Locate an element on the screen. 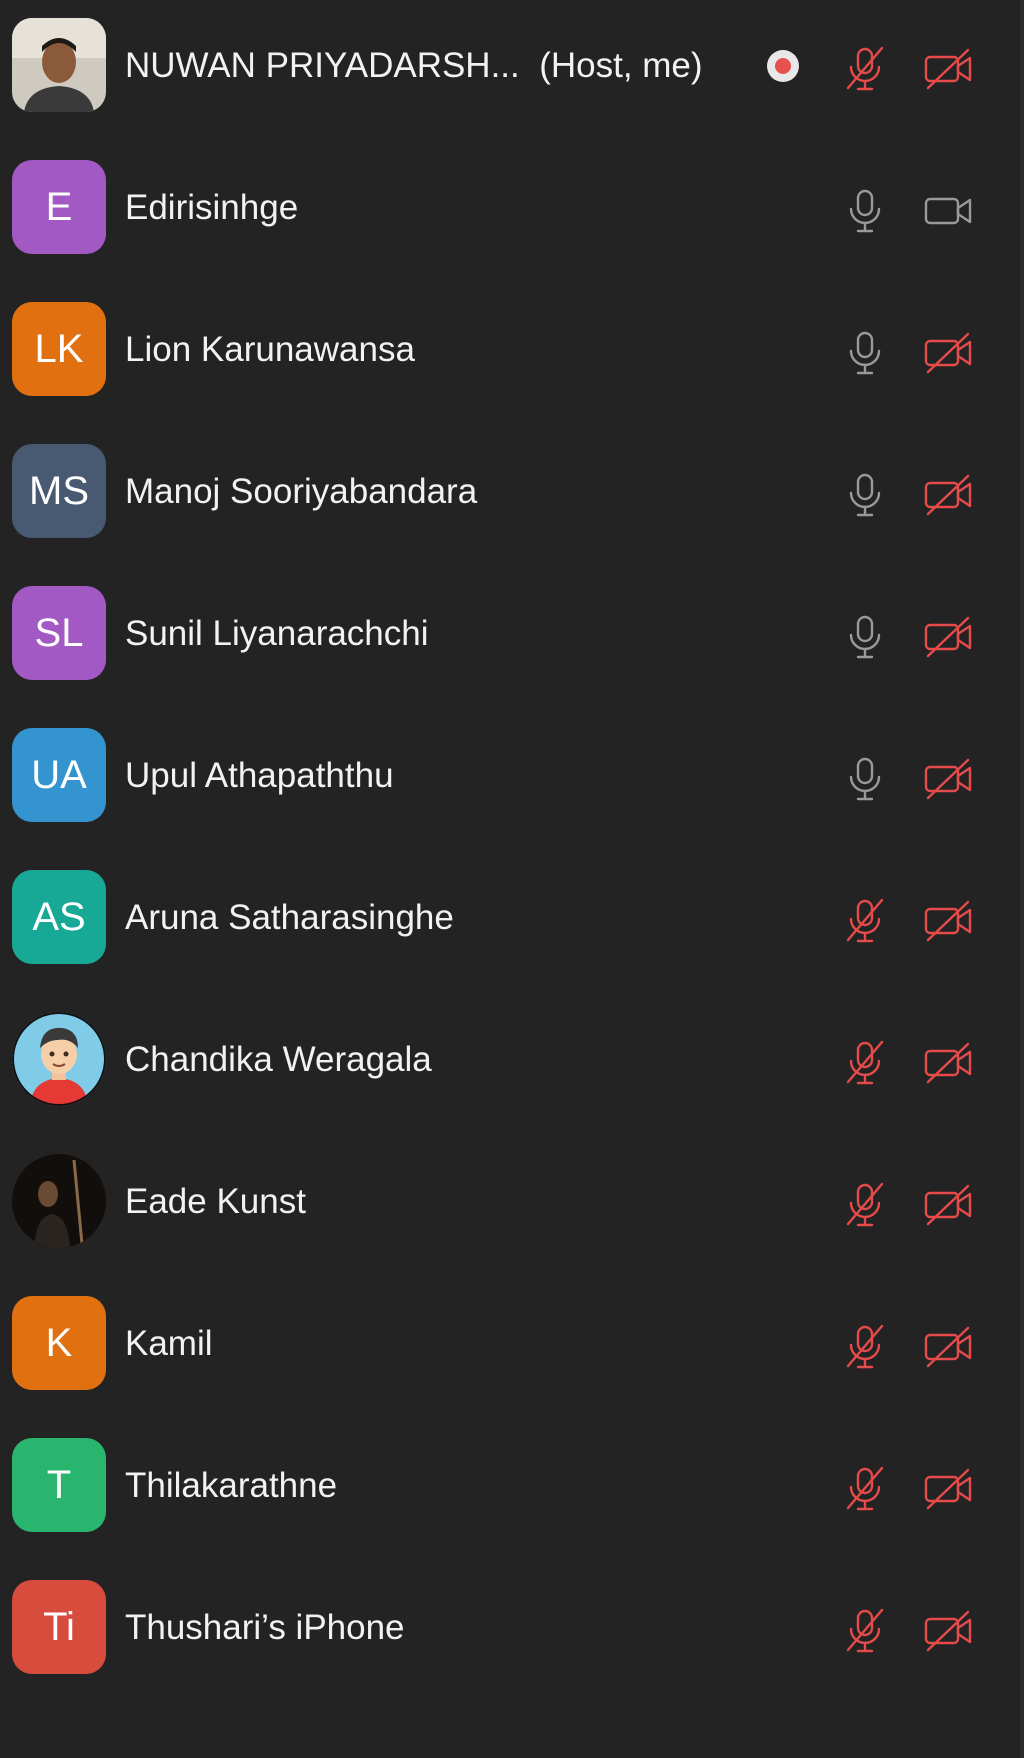 This screenshot has width=1024, height=1758. avatar: LK is located at coordinates (59, 349).